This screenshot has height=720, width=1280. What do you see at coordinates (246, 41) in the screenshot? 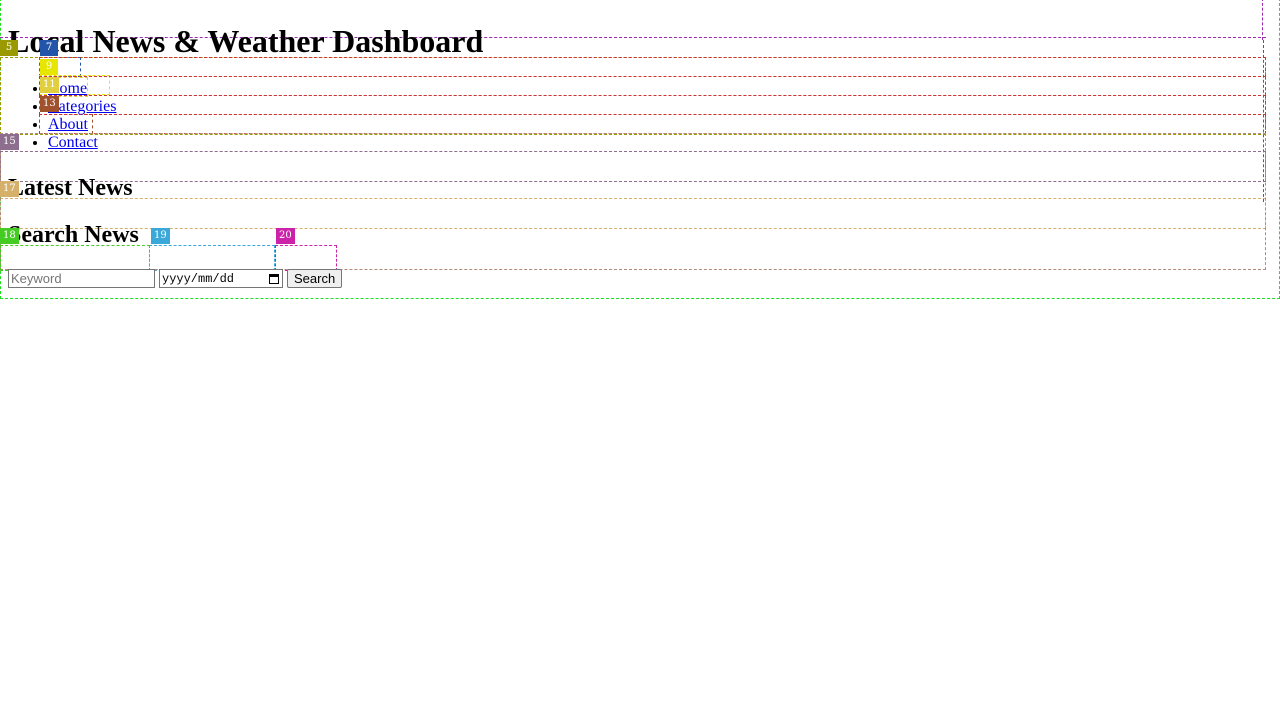
I see `page-title: Local News & Weather Dashboard` at bounding box center [246, 41].